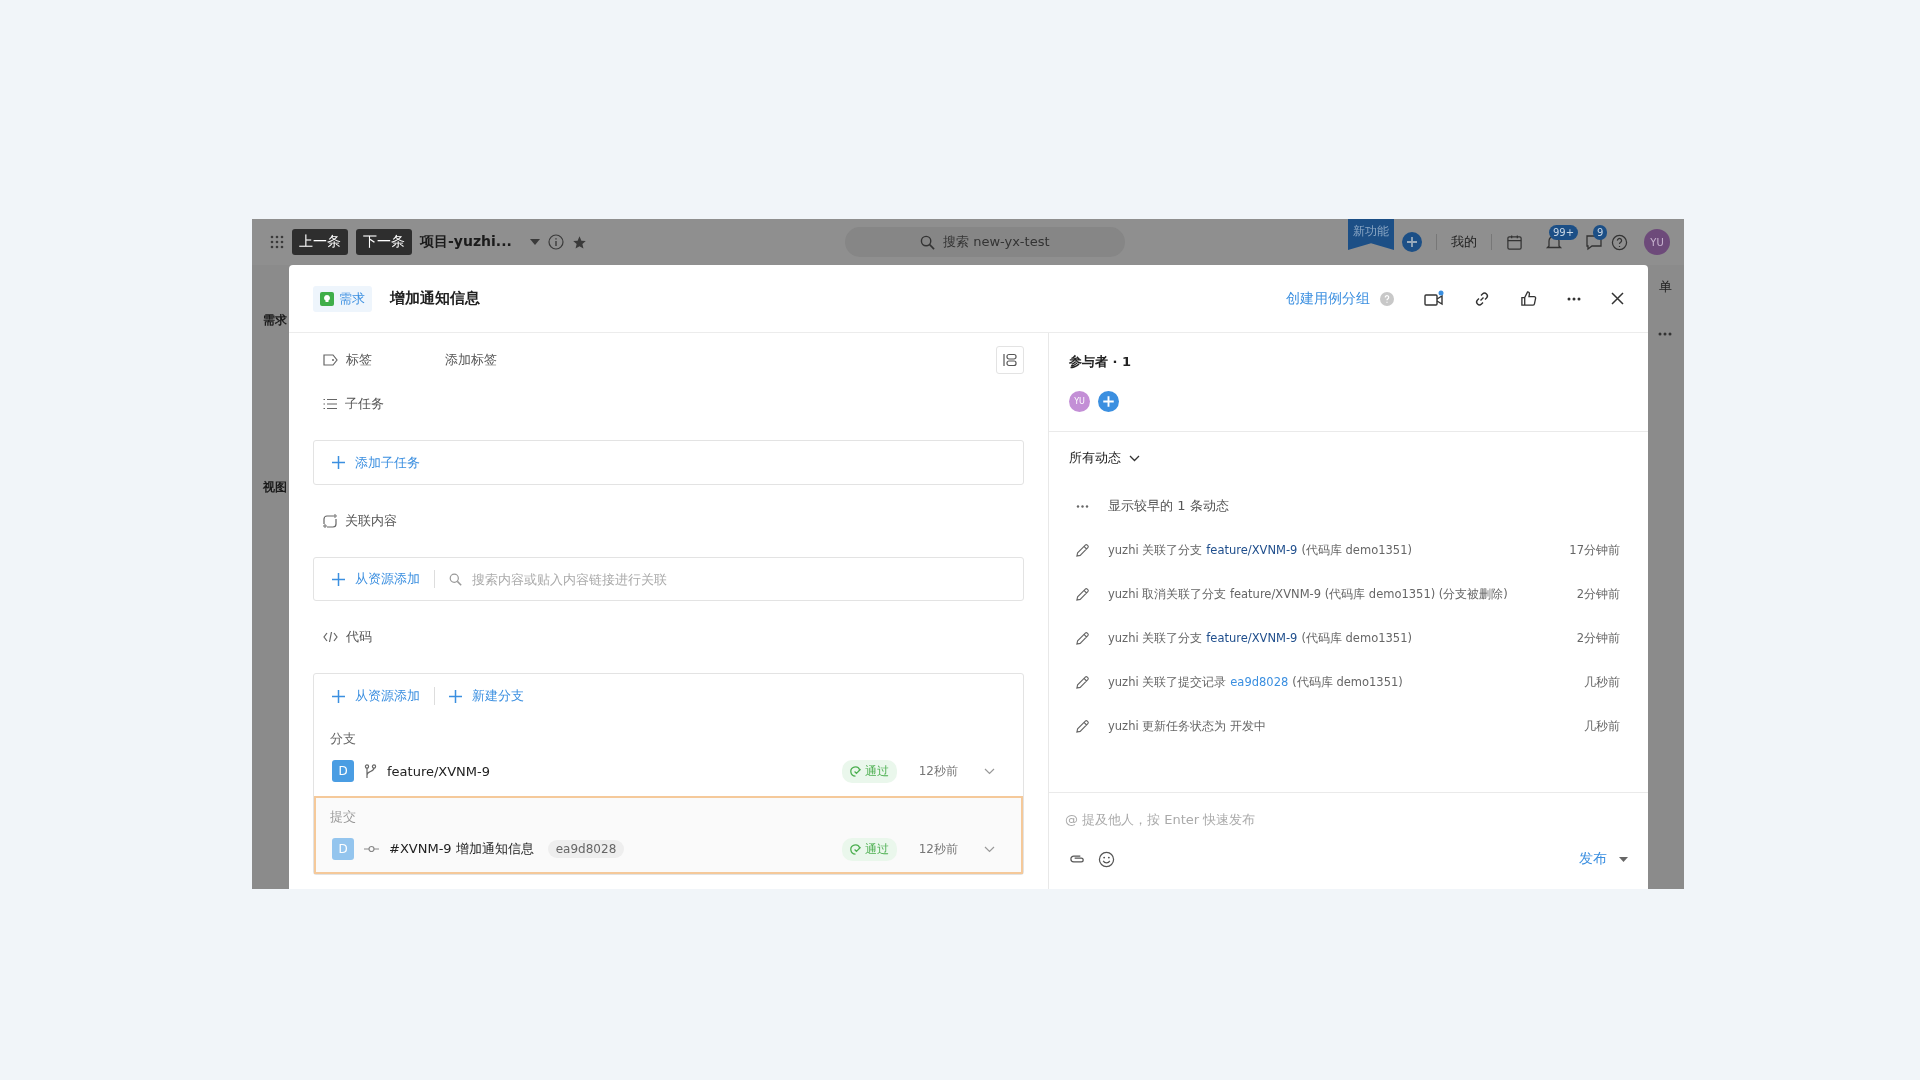 The height and width of the screenshot is (1080, 1920). What do you see at coordinates (996, 242) in the screenshot?
I see `search-placeholder: 搜索 new-yx-test` at bounding box center [996, 242].